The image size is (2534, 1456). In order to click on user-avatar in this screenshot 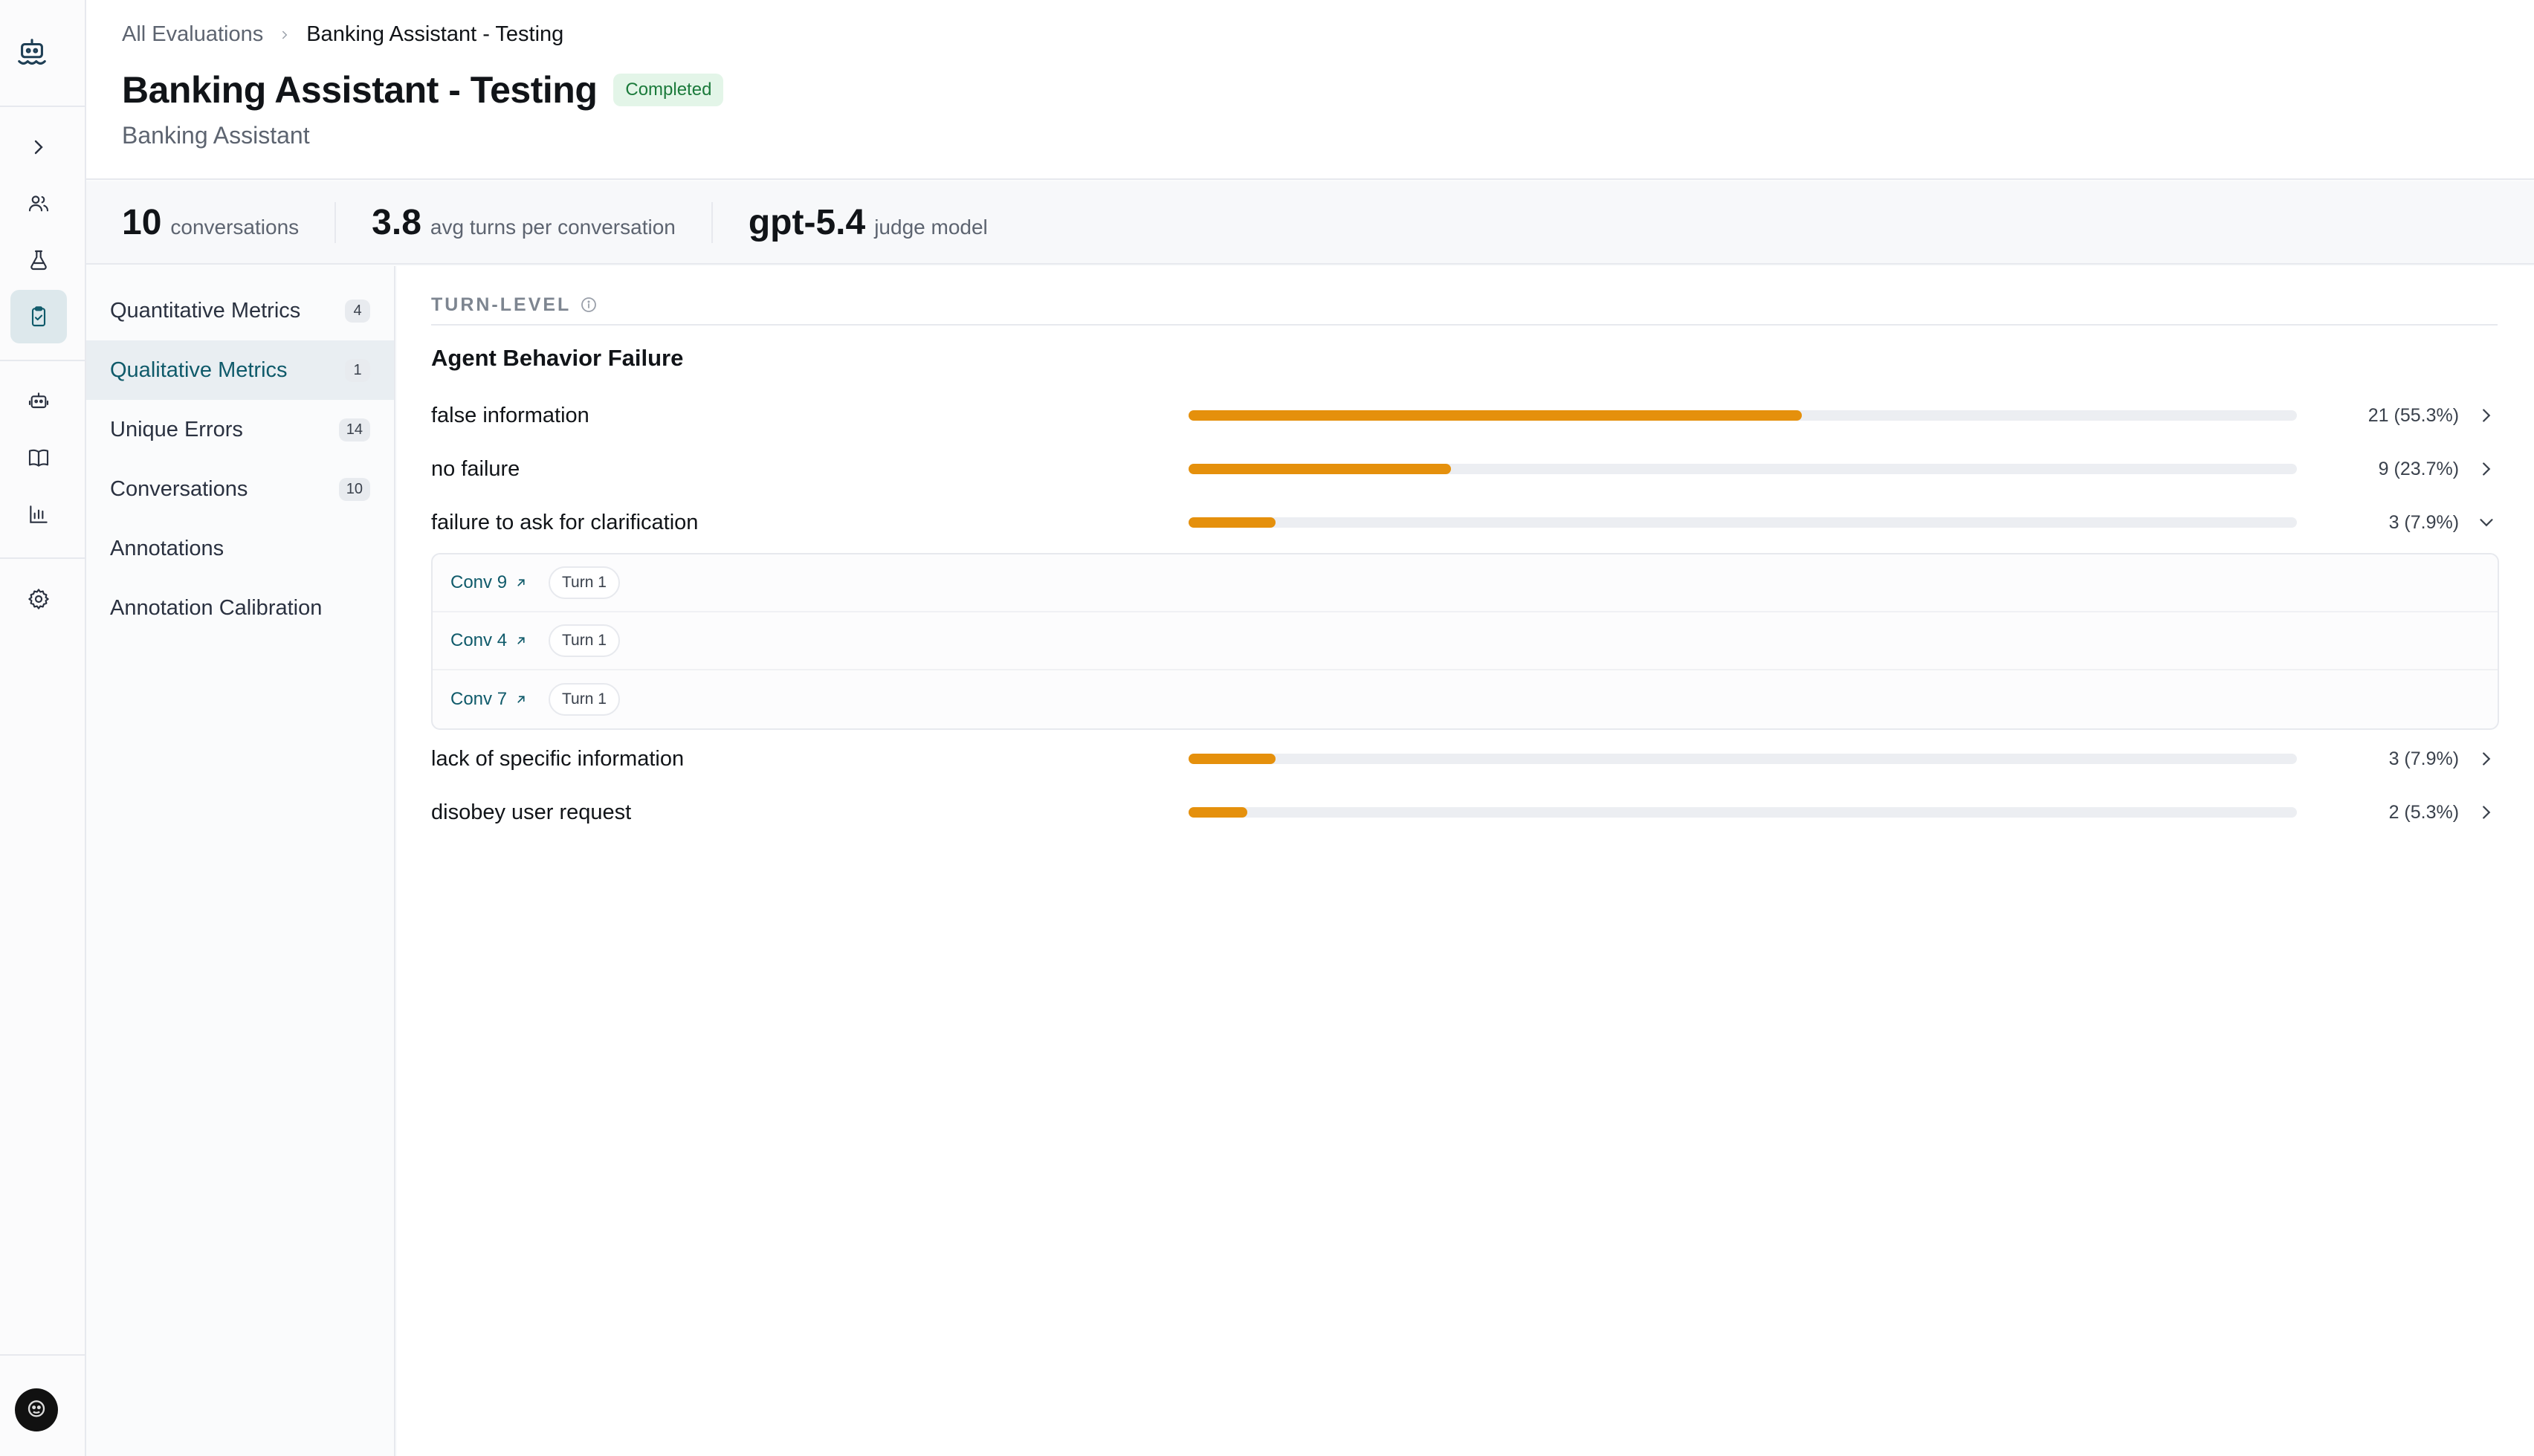, I will do `click(36, 1410)`.